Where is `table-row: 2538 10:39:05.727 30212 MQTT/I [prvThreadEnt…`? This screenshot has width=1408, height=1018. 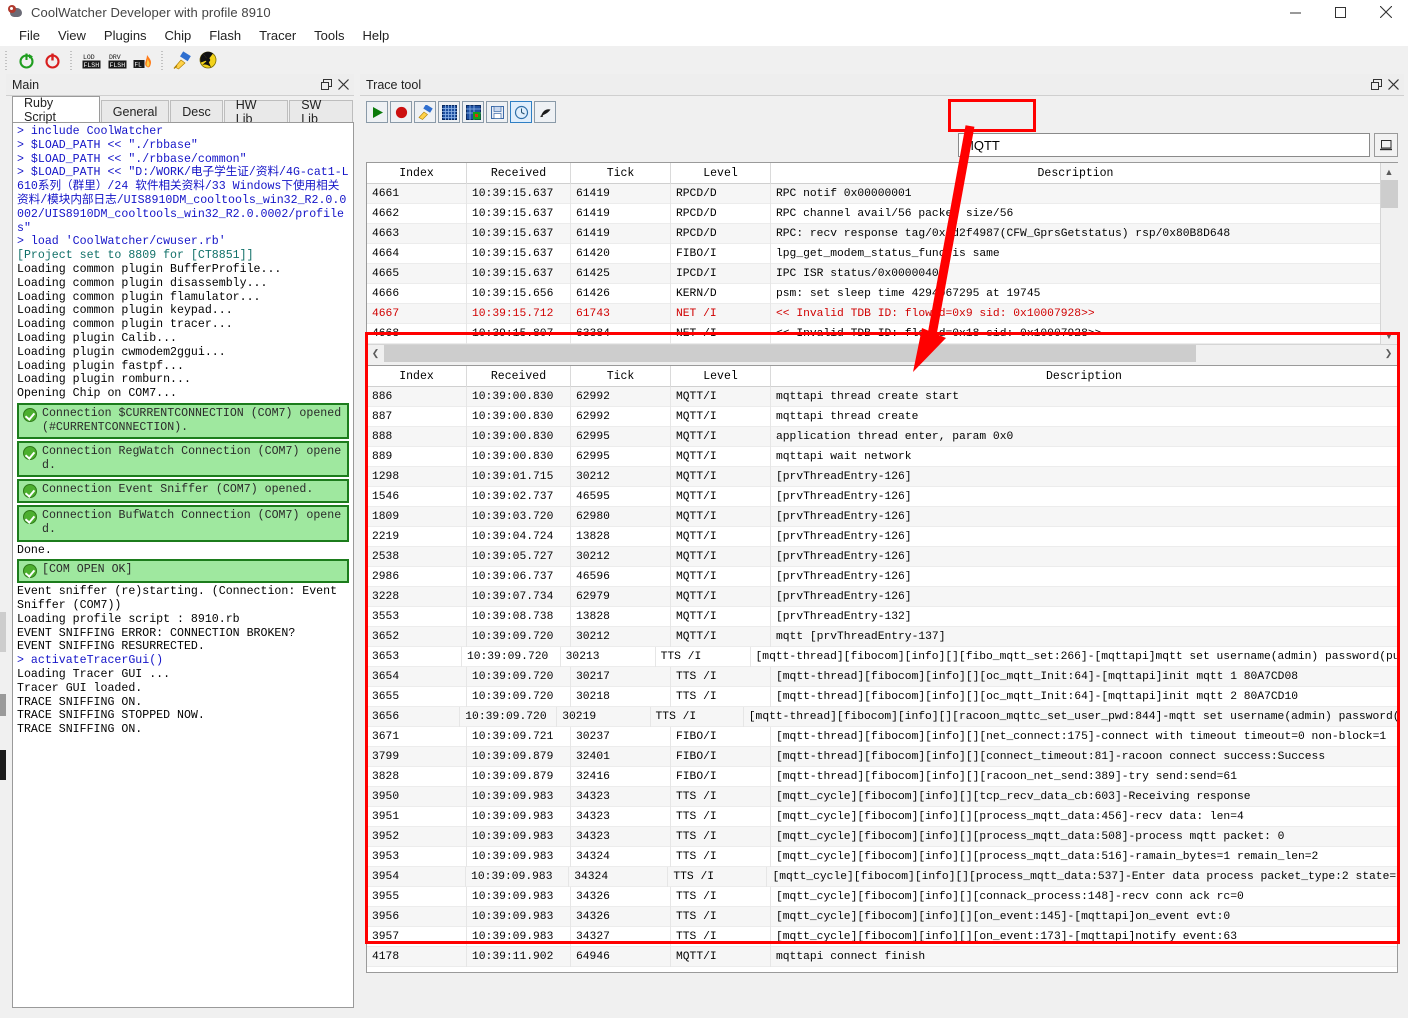 table-row: 2538 10:39:05.727 30212 MQTT/I [prvThreadEnt… is located at coordinates (882, 557).